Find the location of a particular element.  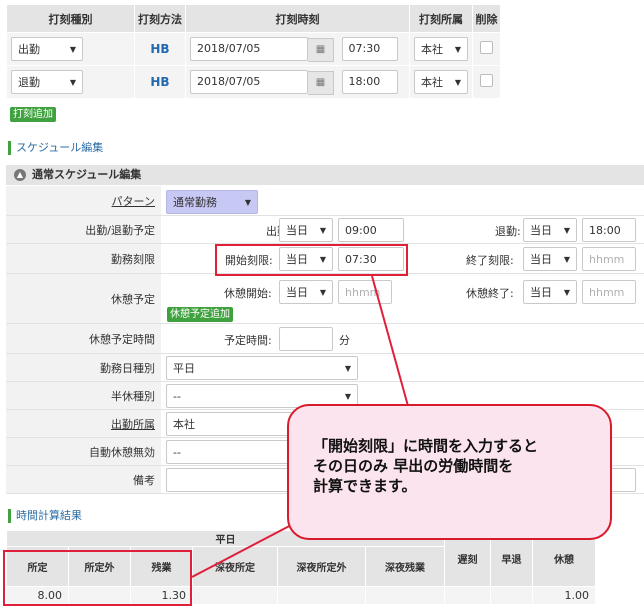

callout-bubble: 「開始刻限」に時間を入力すると その日のみ 早出の労働時間を 計算できます。 is located at coordinates (449, 472).